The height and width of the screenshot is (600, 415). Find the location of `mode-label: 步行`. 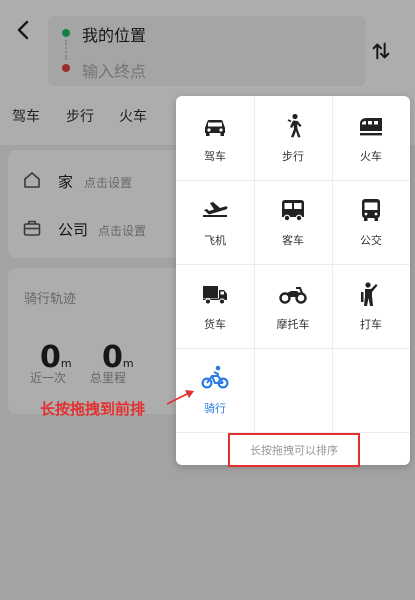

mode-label: 步行 is located at coordinates (293, 156).